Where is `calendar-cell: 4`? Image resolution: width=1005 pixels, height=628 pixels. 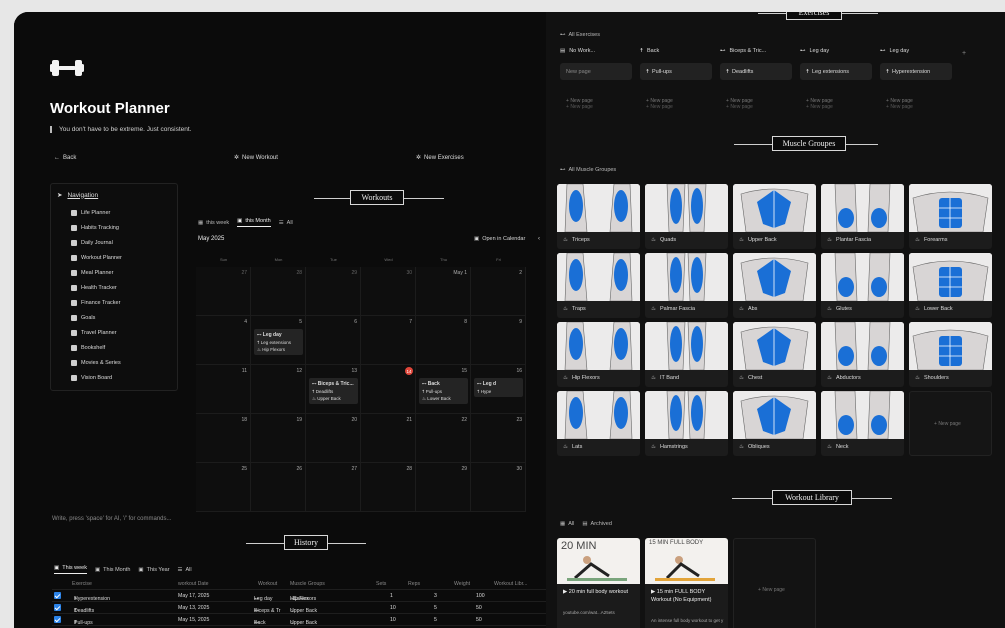
calendar-cell: 4 is located at coordinates (223, 340).